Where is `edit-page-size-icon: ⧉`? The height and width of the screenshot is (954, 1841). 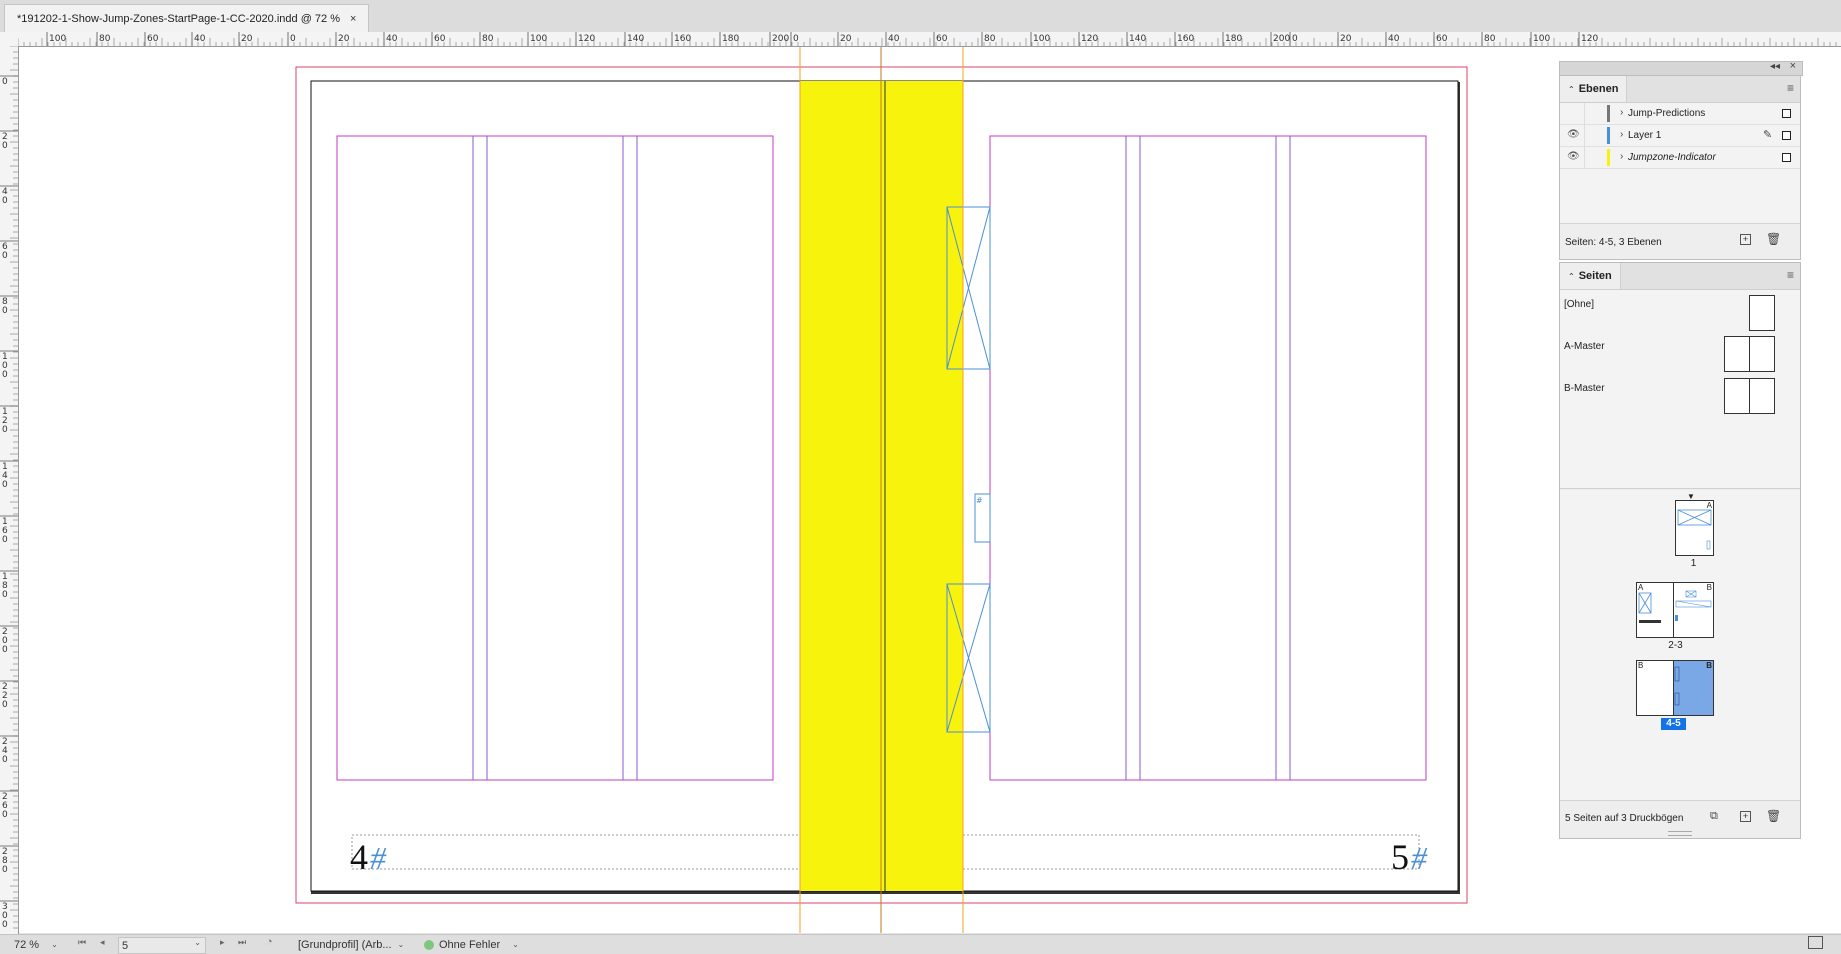
edit-page-size-icon: ⧉ is located at coordinates (1714, 816).